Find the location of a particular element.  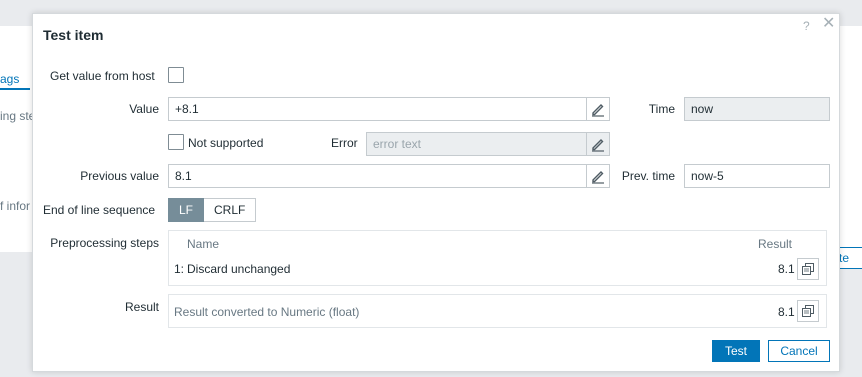

get-value-from-host-checkbox is located at coordinates (176, 75).